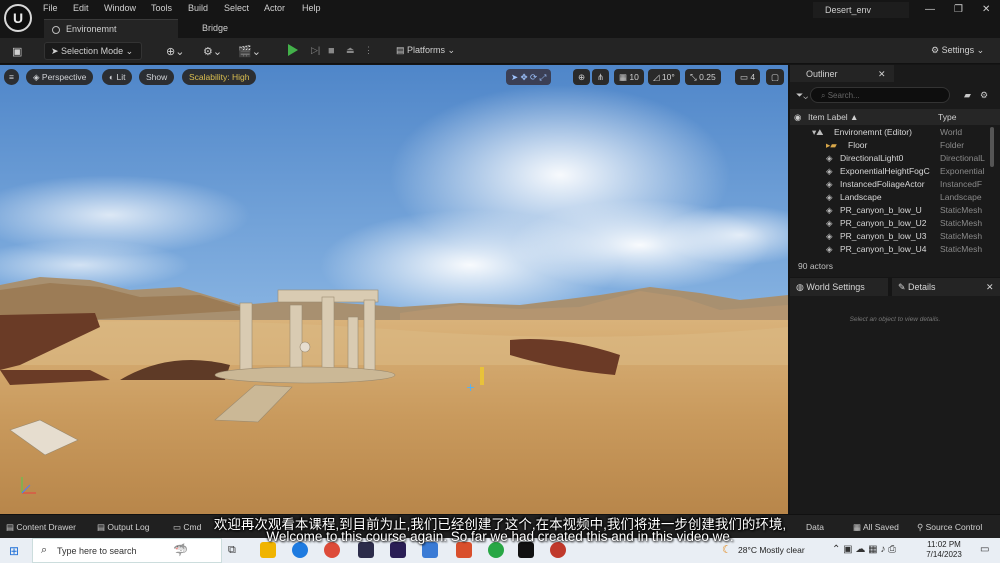 This screenshot has height=563, width=1000. Describe the element at coordinates (529, 77) in the screenshot. I see `transform-tools: ➤ ✥ ⟳ ⤢` at that location.